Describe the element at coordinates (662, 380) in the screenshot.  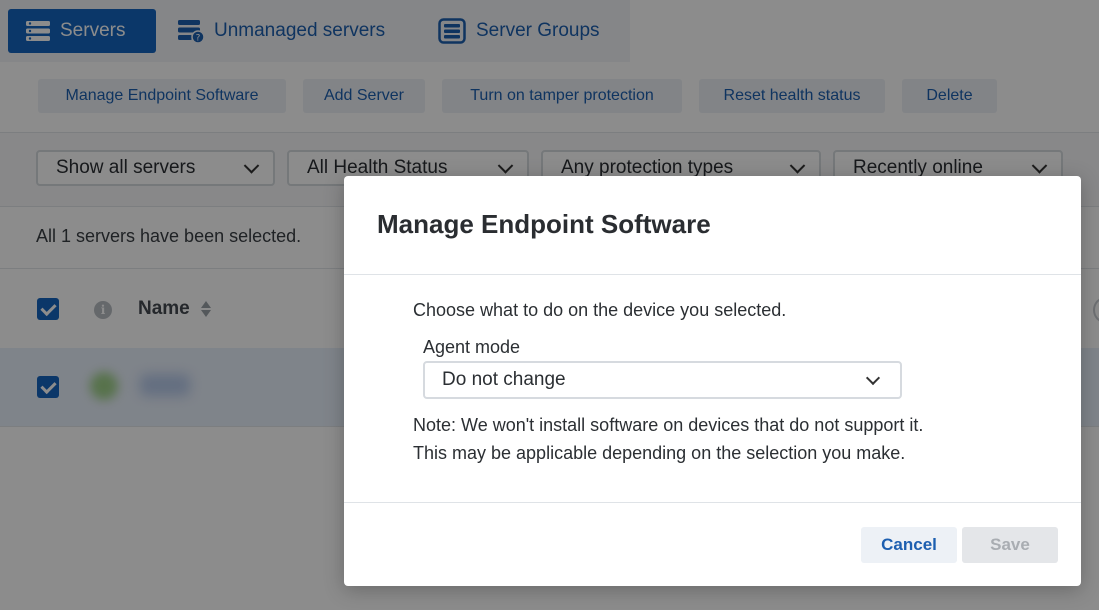
I see `agent-mode-select: Do not change` at that location.